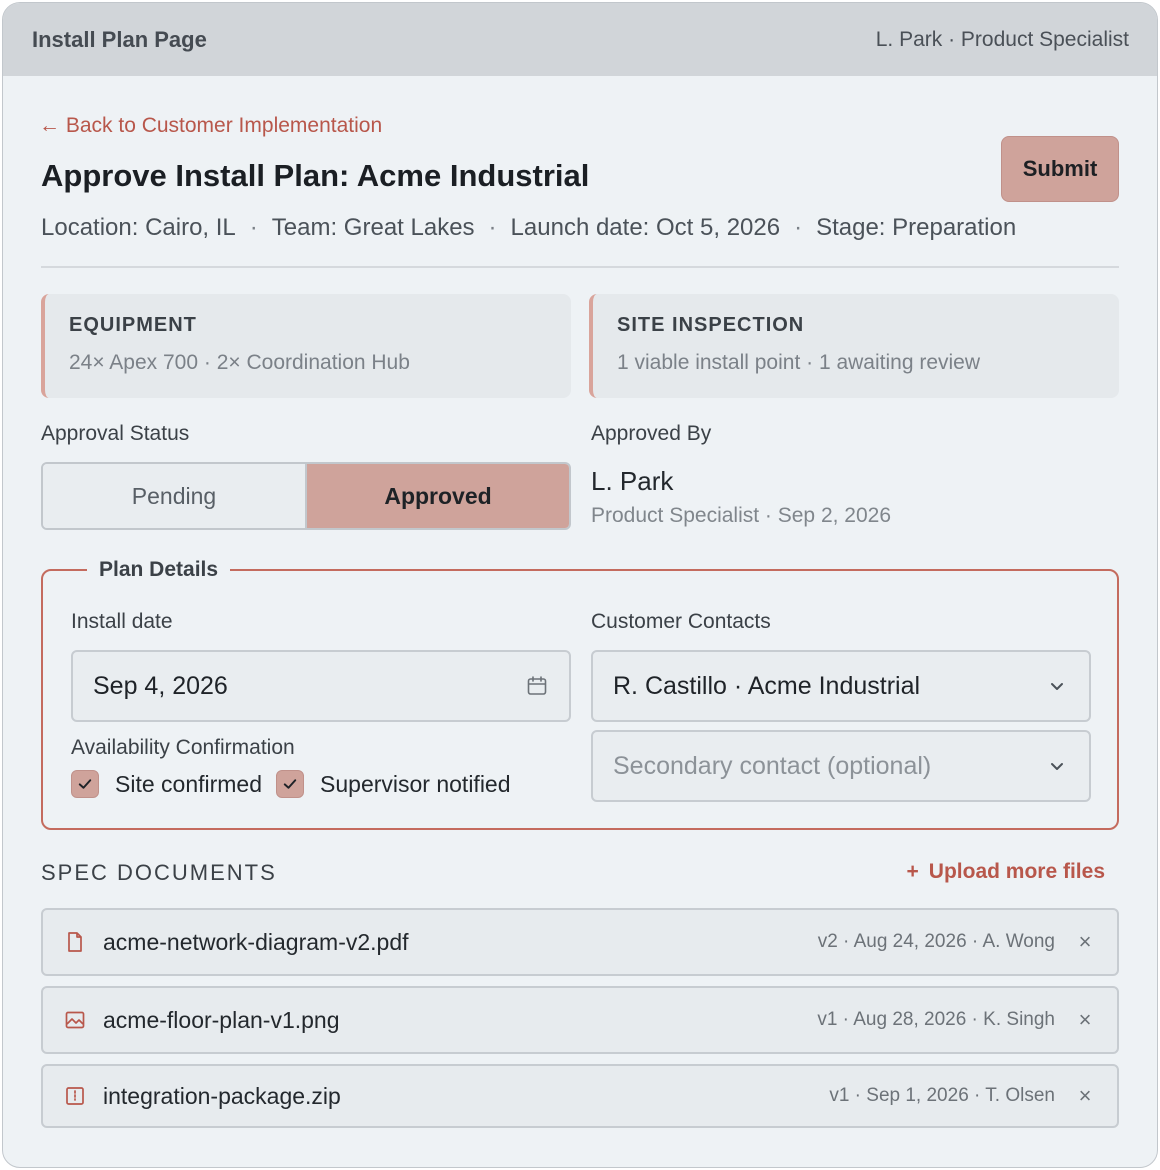  What do you see at coordinates (912, 871) in the screenshot?
I see `plus-icon: +` at bounding box center [912, 871].